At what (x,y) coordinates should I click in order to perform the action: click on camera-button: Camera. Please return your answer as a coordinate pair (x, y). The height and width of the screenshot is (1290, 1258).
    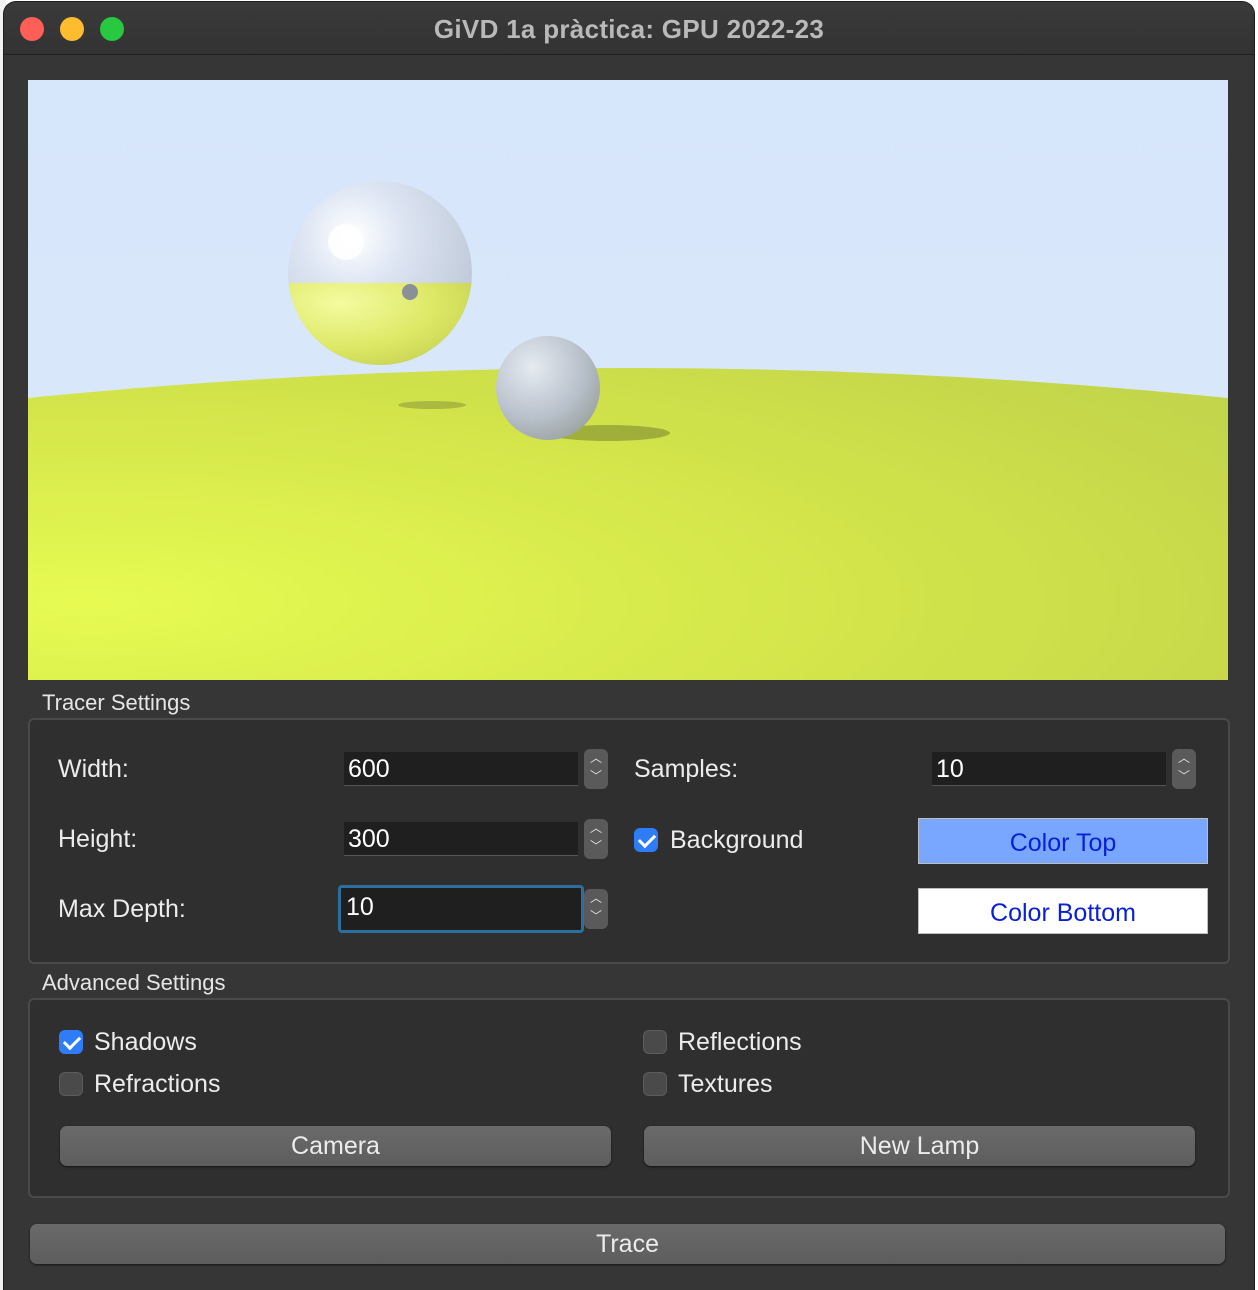
    Looking at the image, I should click on (335, 1146).